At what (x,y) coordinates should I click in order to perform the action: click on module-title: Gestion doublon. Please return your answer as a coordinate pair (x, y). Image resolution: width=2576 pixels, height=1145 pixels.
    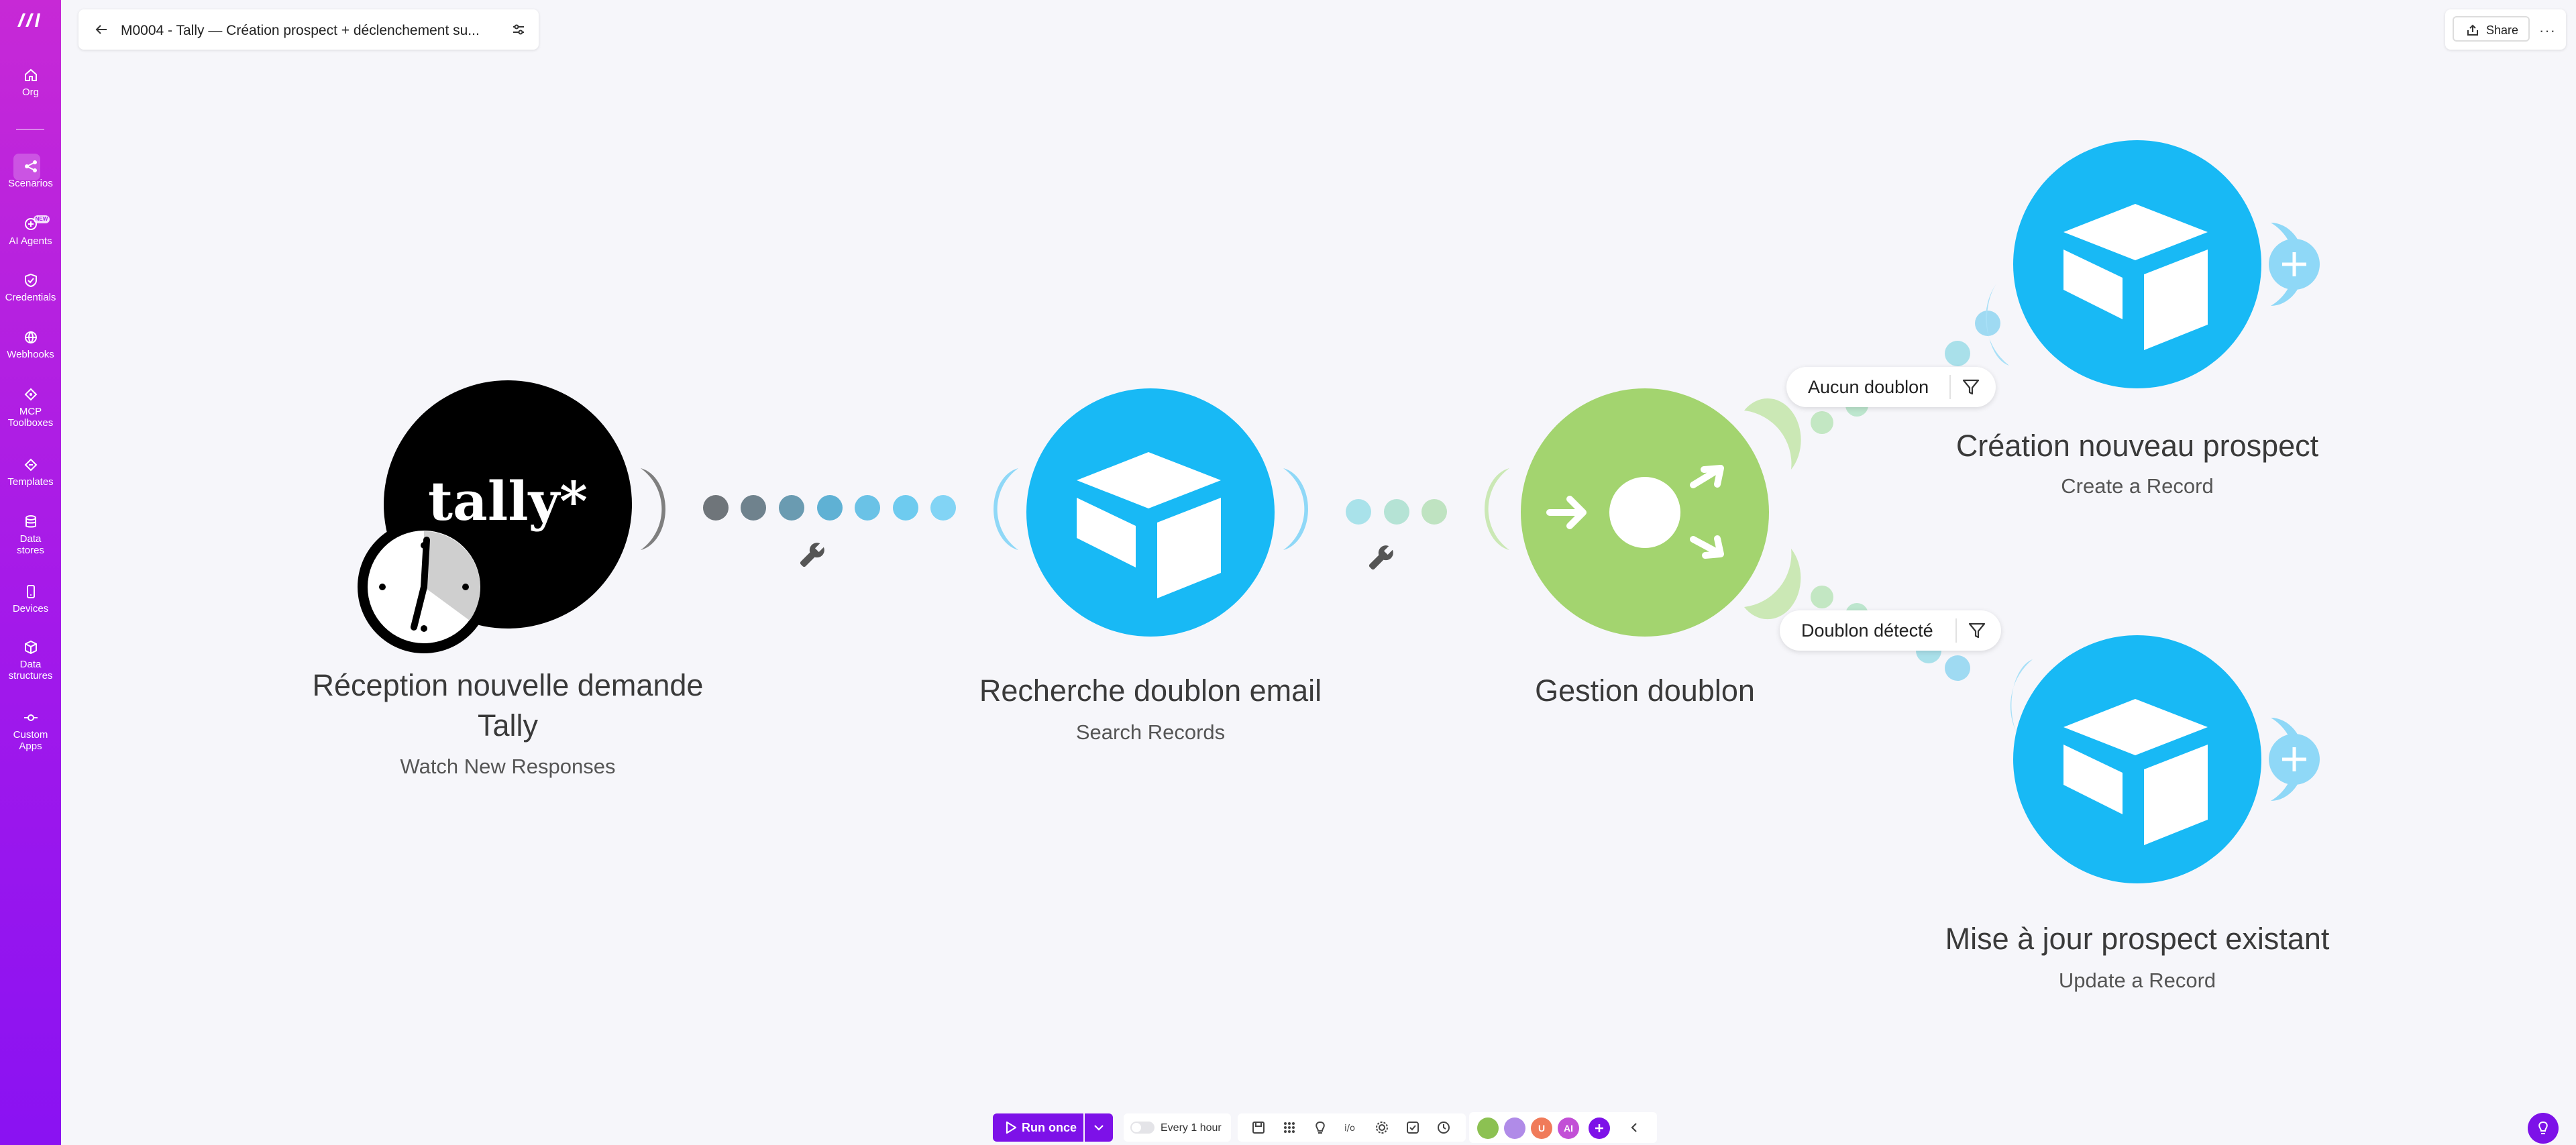
    Looking at the image, I should click on (1645, 691).